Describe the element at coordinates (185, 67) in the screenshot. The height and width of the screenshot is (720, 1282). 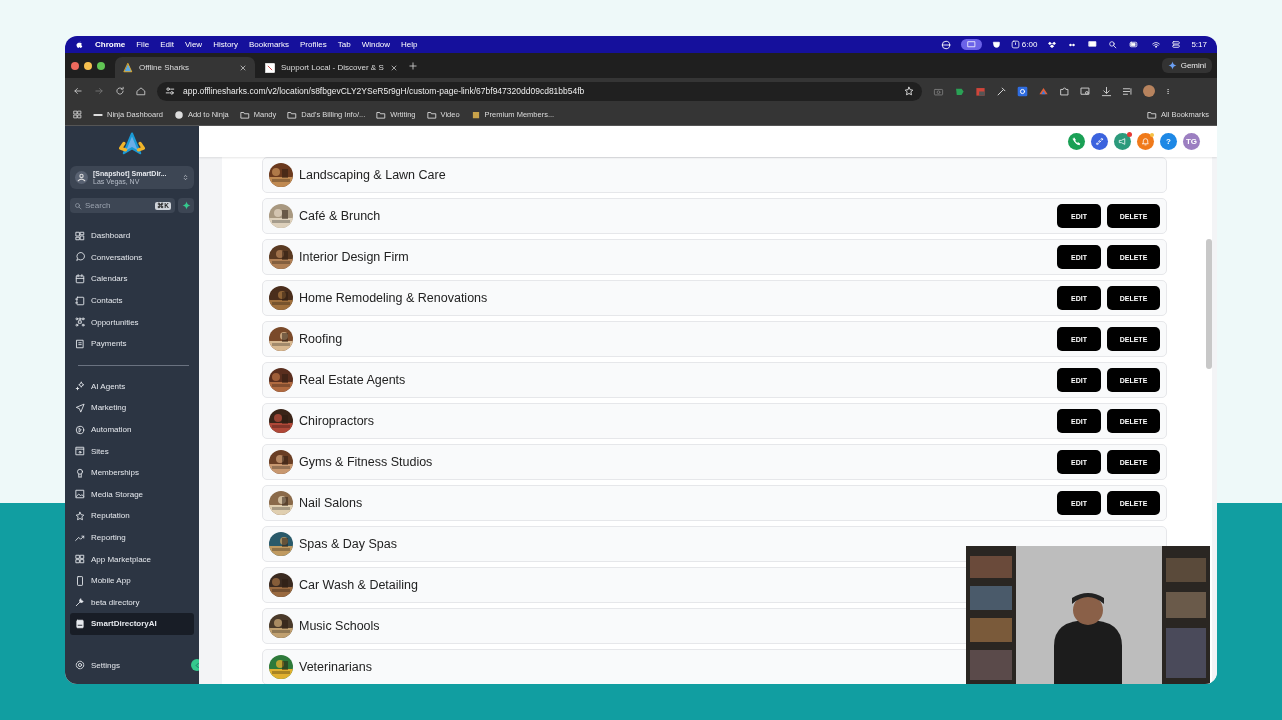
I see `browser-tab: Offline Sharks` at that location.